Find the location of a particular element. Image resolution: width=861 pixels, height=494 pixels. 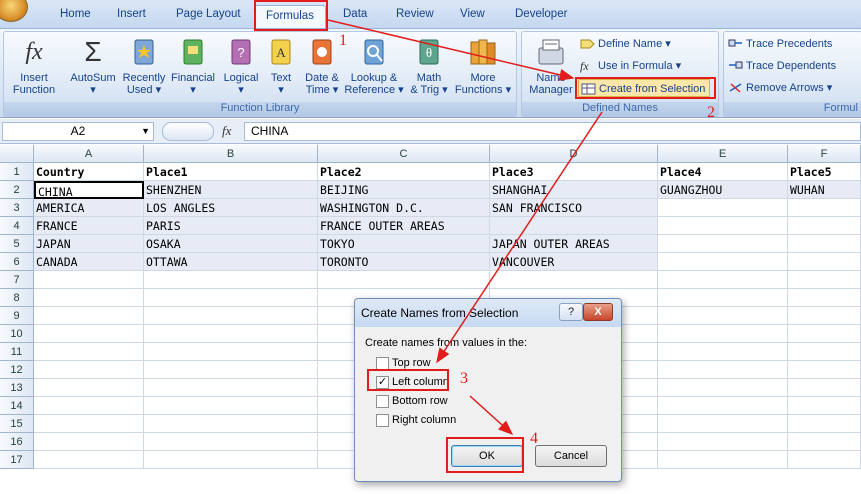

bottom-row-checkbox is located at coordinates (382, 401).